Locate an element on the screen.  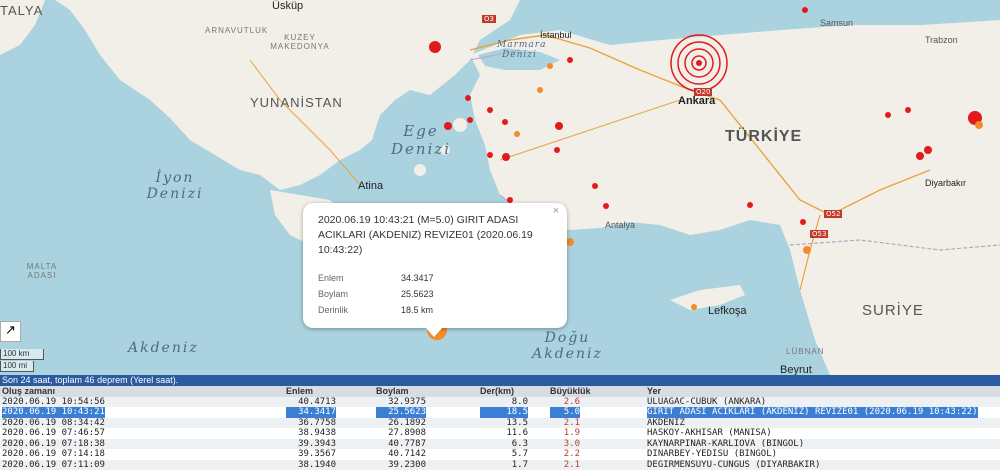
cell-time: 2020.06.19 10:54:56 is located at coordinates (53, 401).